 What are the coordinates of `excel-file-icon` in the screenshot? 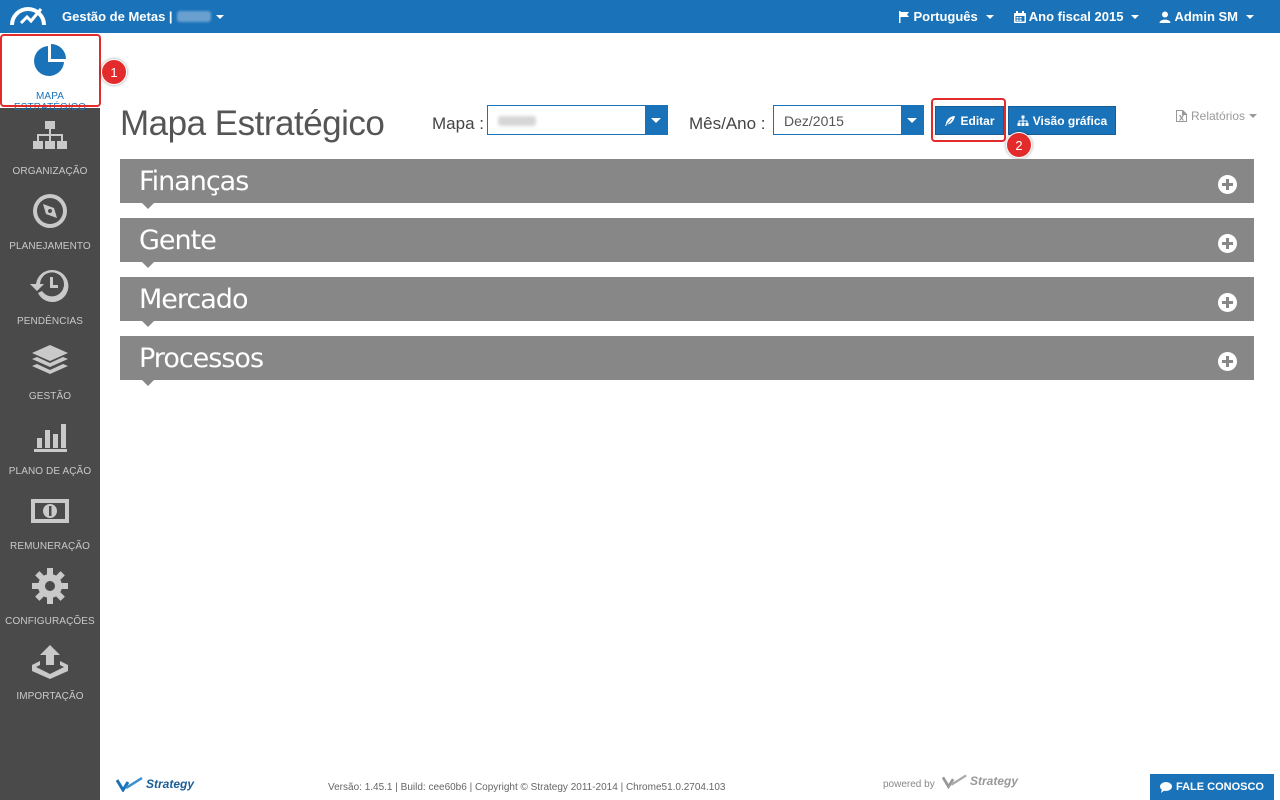 It's located at (1181, 116).